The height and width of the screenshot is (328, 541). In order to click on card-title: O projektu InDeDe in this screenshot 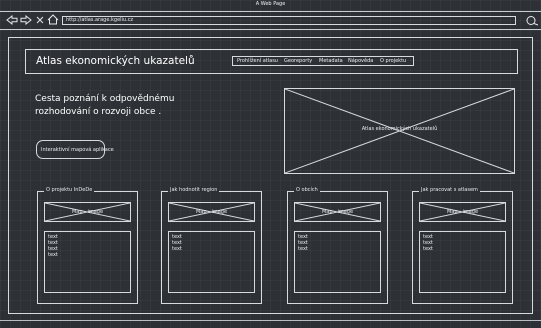, I will do `click(69, 190)`.